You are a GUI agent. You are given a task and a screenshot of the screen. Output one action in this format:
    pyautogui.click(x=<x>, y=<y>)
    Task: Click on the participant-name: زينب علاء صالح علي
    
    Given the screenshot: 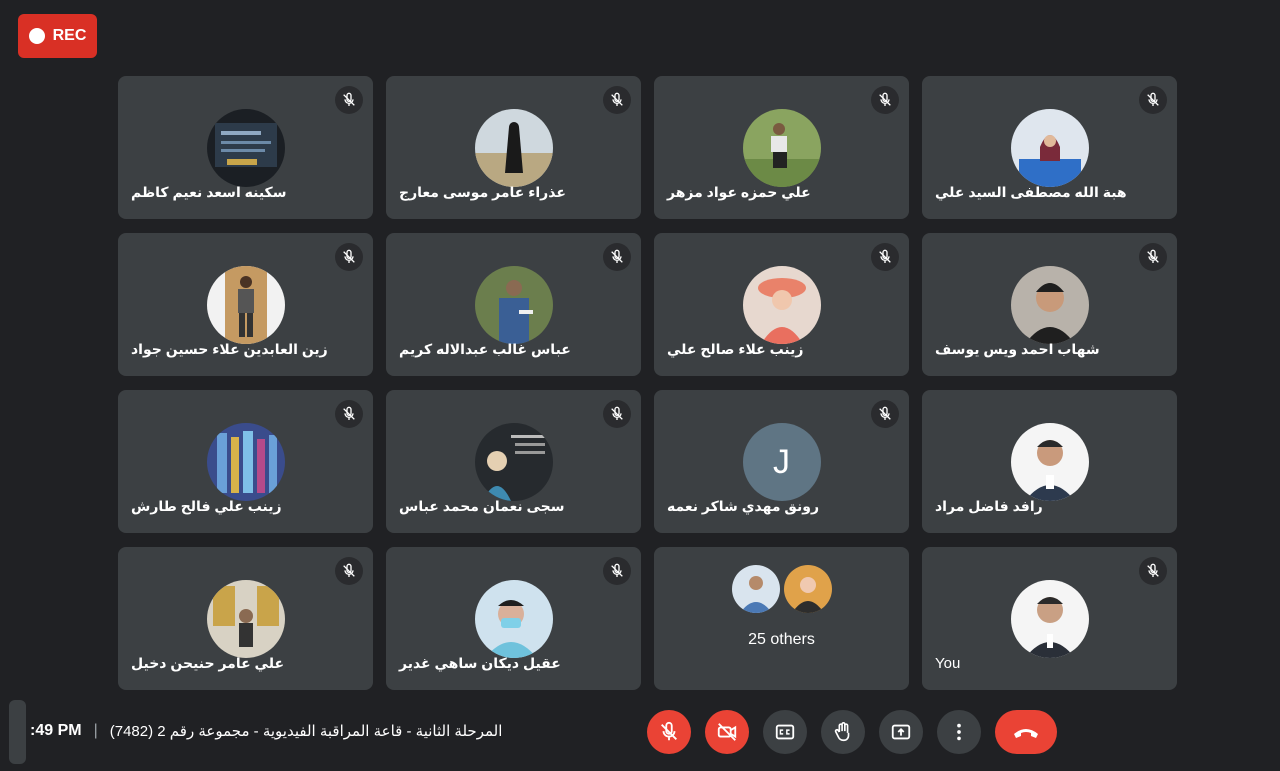 What is the action you would take?
    pyautogui.click(x=735, y=349)
    